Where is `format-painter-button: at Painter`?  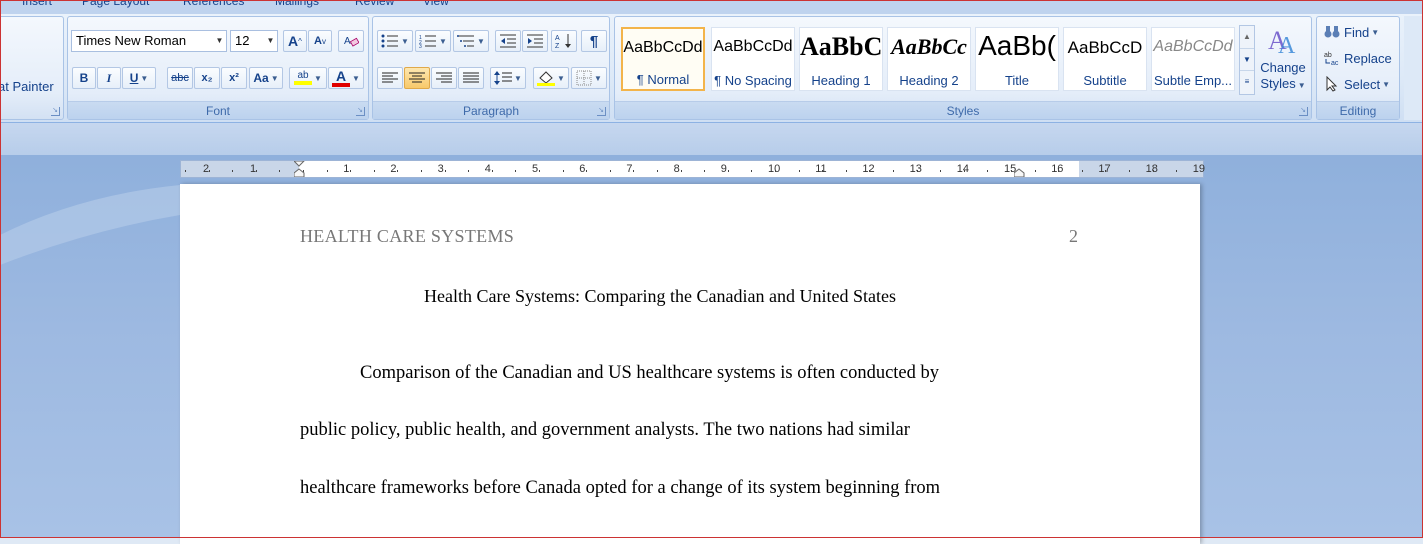 format-painter-button: at Painter is located at coordinates (31, 86).